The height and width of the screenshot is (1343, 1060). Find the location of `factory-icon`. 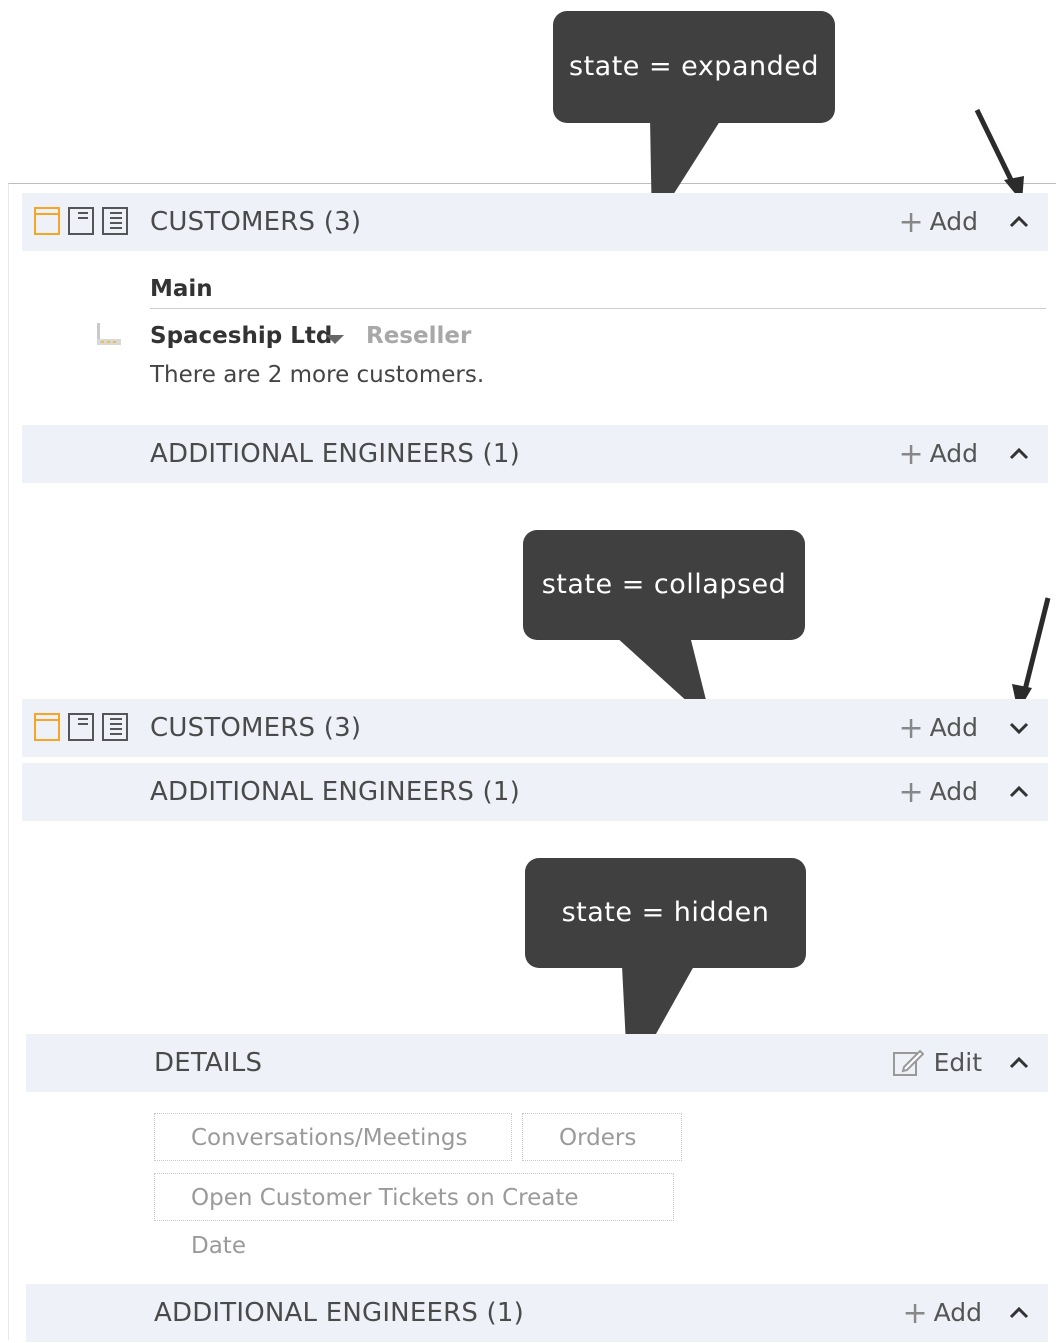

factory-icon is located at coordinates (109, 334).